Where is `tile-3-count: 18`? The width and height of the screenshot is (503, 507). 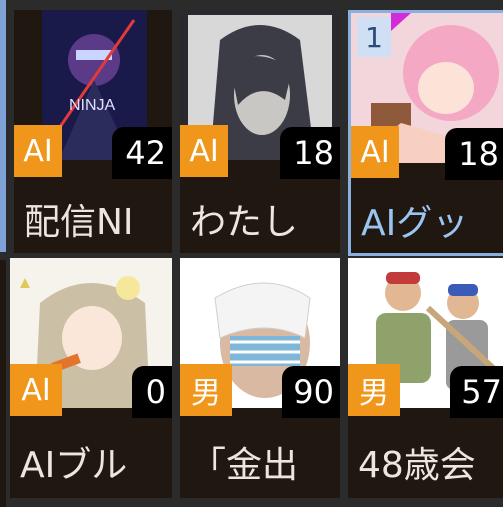 tile-3-count: 18 is located at coordinates (474, 154).